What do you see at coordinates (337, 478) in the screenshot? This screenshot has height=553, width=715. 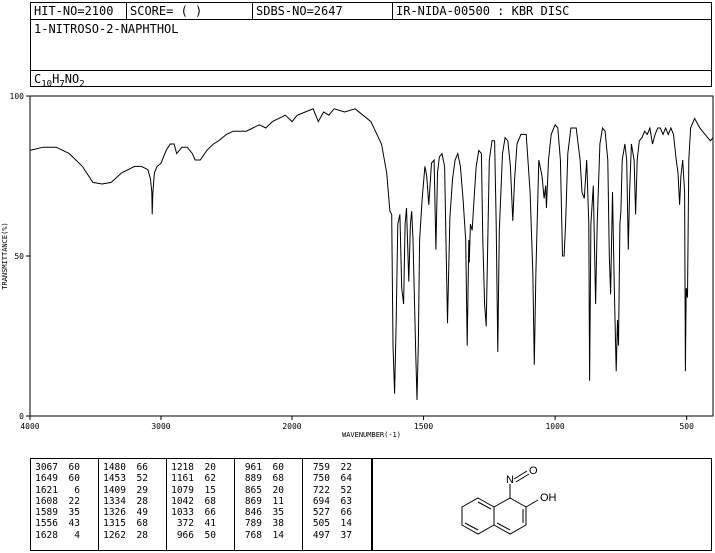 I see `peak-row: 750 64` at bounding box center [337, 478].